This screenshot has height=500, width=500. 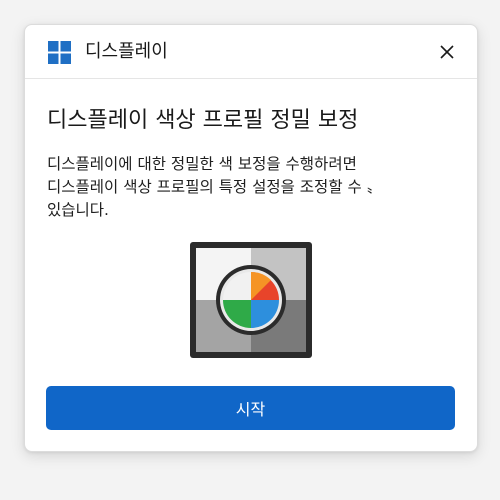 What do you see at coordinates (250, 408) in the screenshot?
I see `start-button: 시작` at bounding box center [250, 408].